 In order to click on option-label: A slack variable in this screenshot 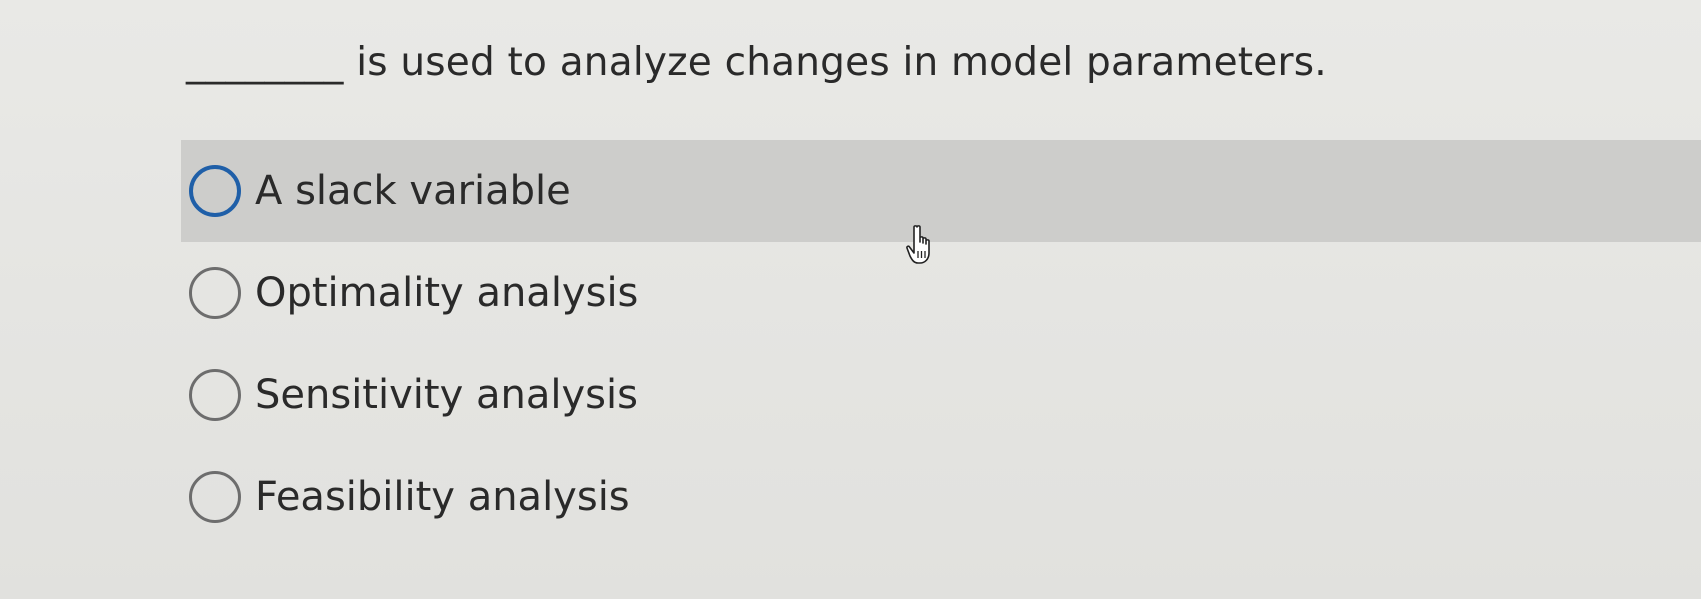, I will do `click(413, 191)`.